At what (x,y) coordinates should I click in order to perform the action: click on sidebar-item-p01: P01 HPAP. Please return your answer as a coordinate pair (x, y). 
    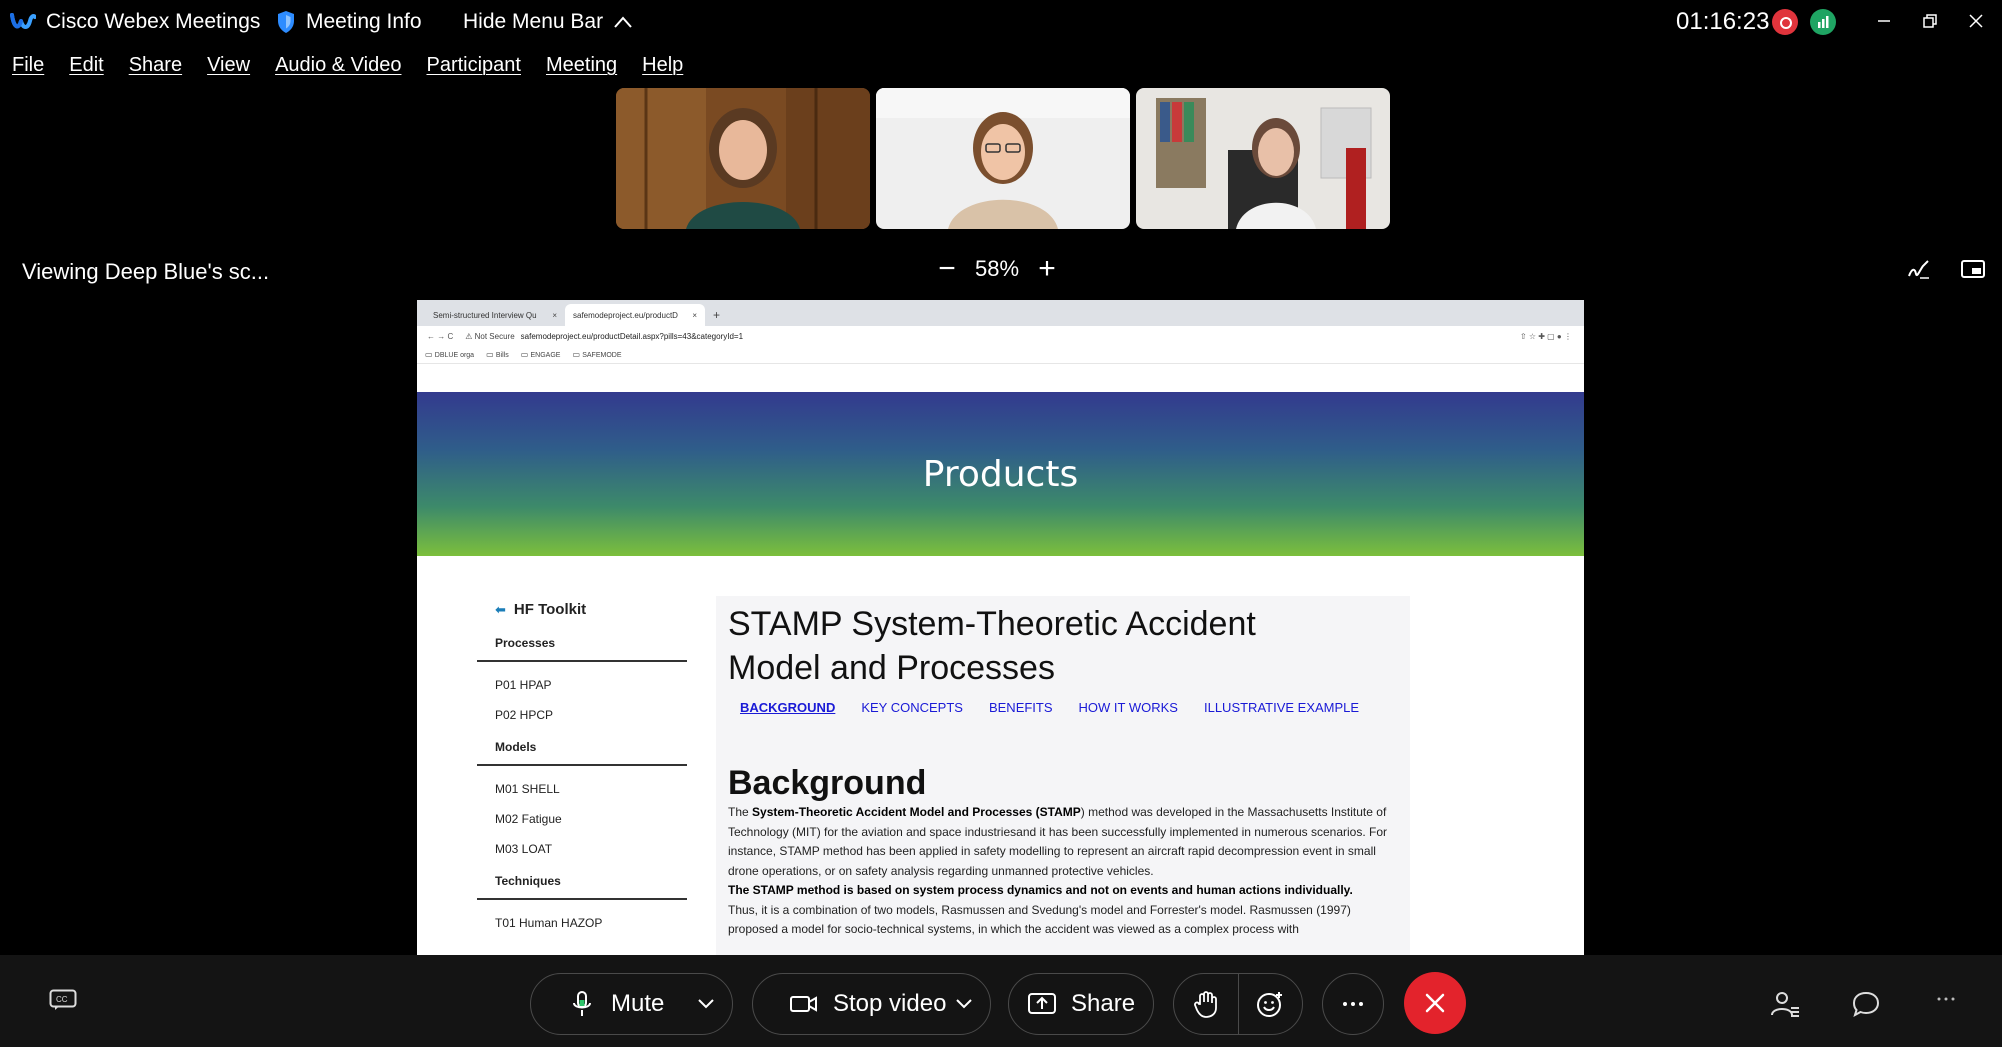
    Looking at the image, I should click on (581, 685).